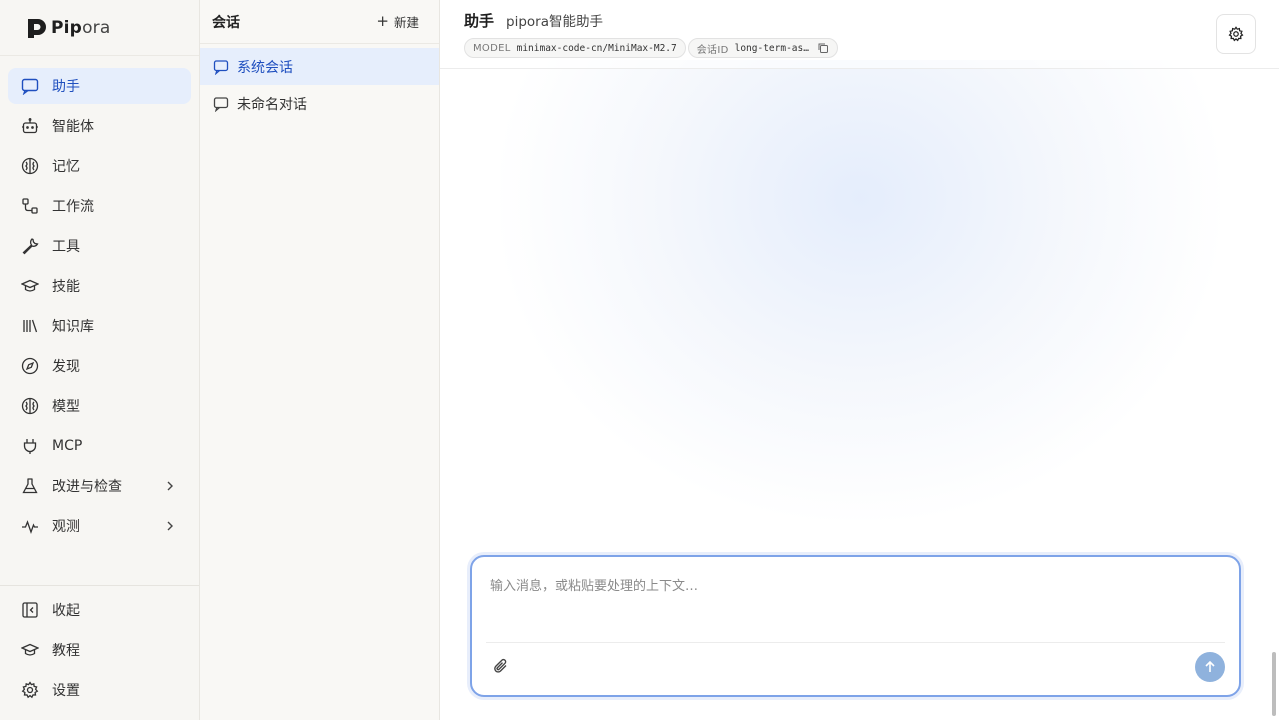 Image resolution: width=1279 pixels, height=720 pixels. Describe the element at coordinates (855, 642) in the screenshot. I see `composer-divider` at that location.